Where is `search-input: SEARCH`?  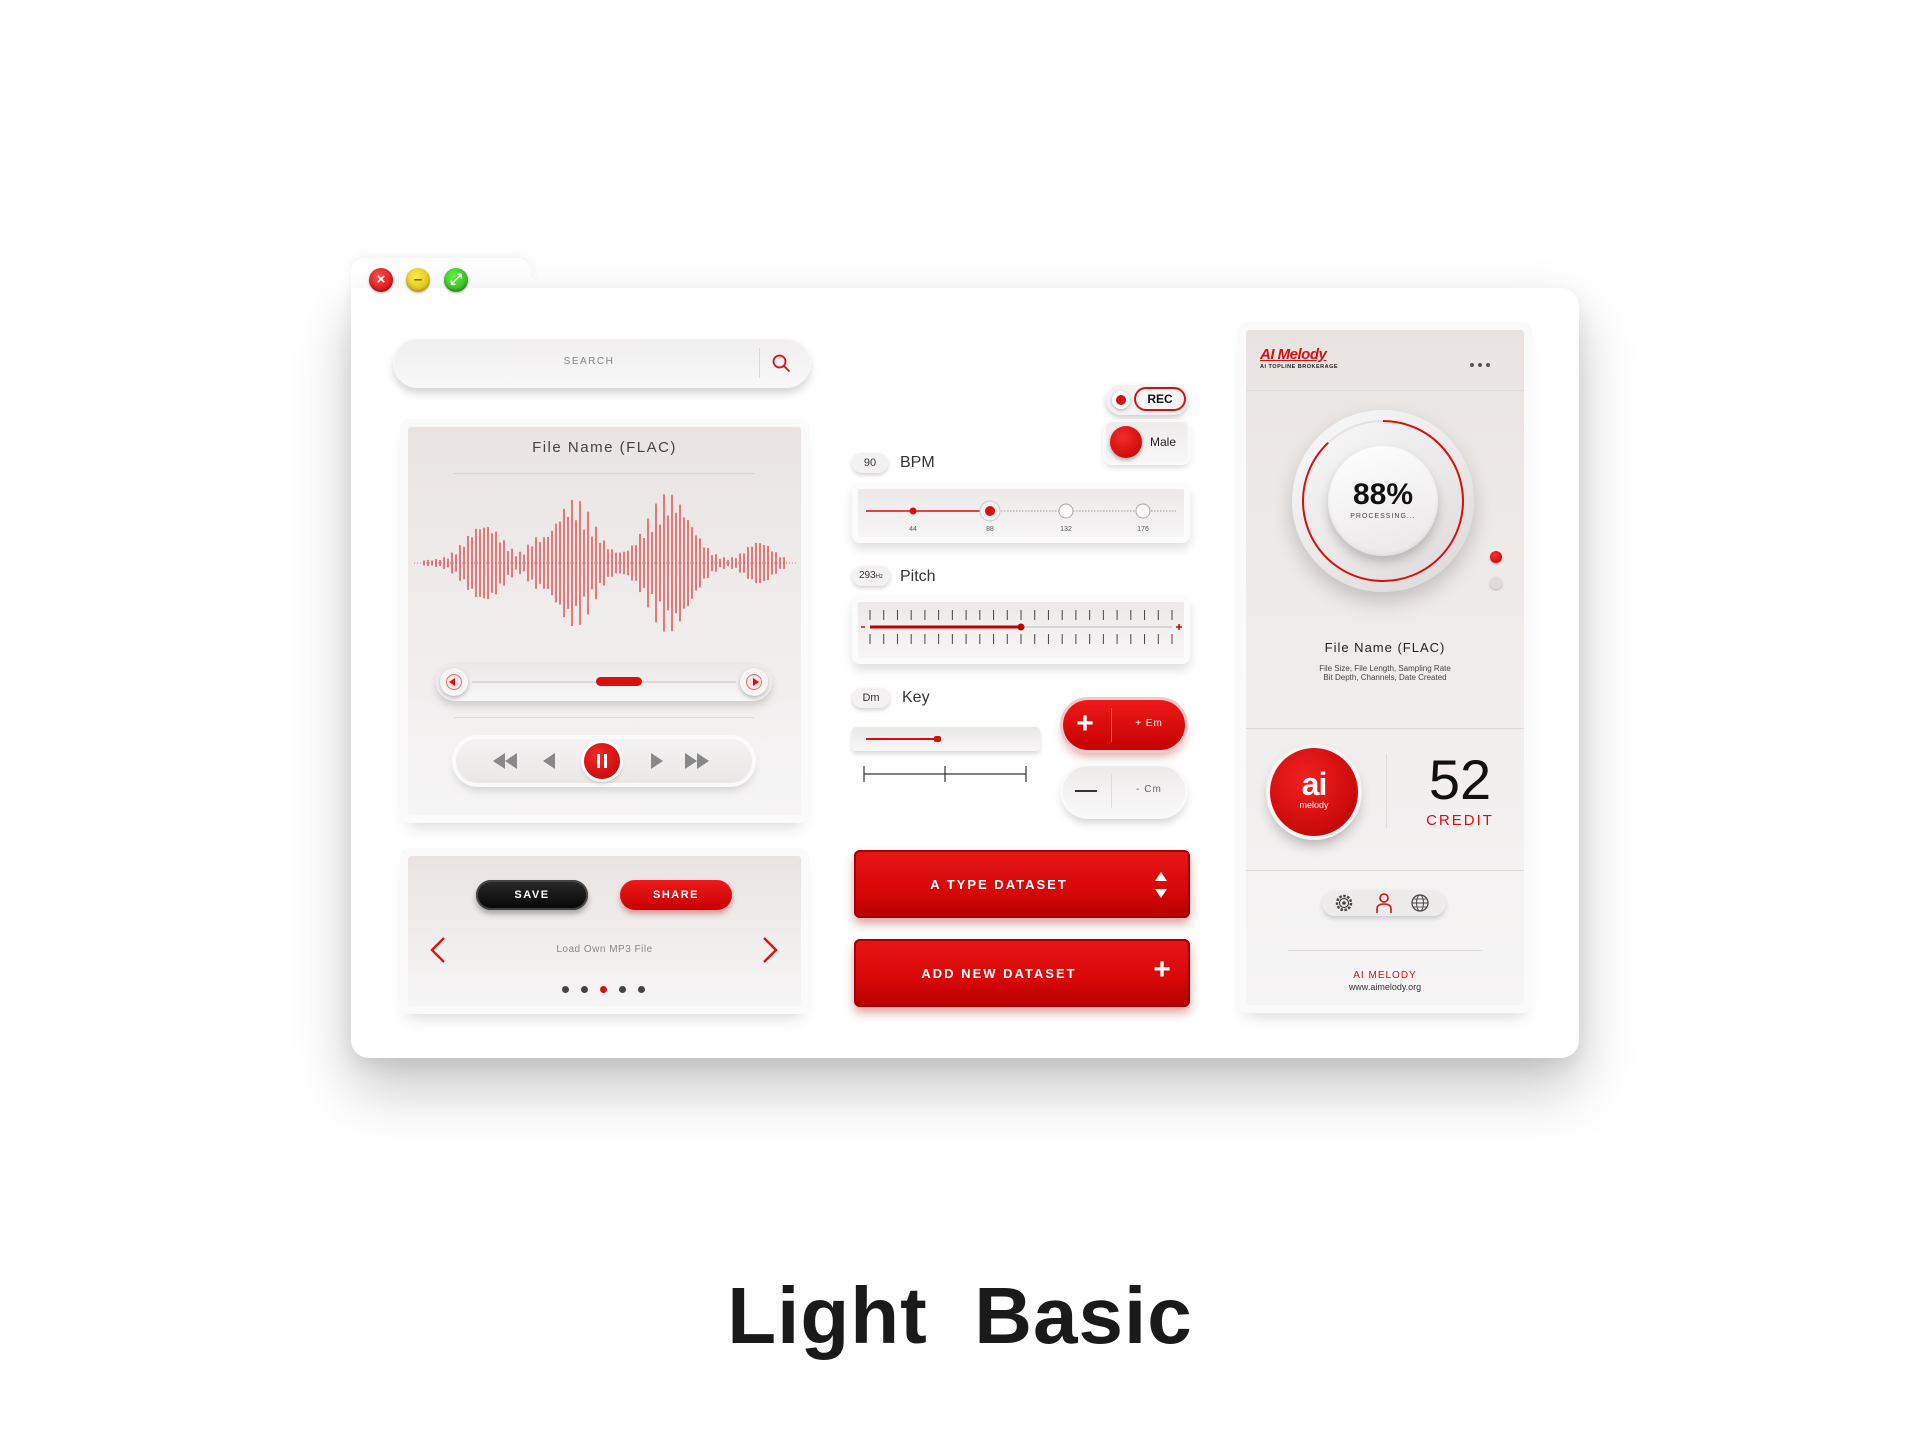
search-input: SEARCH is located at coordinates (589, 361).